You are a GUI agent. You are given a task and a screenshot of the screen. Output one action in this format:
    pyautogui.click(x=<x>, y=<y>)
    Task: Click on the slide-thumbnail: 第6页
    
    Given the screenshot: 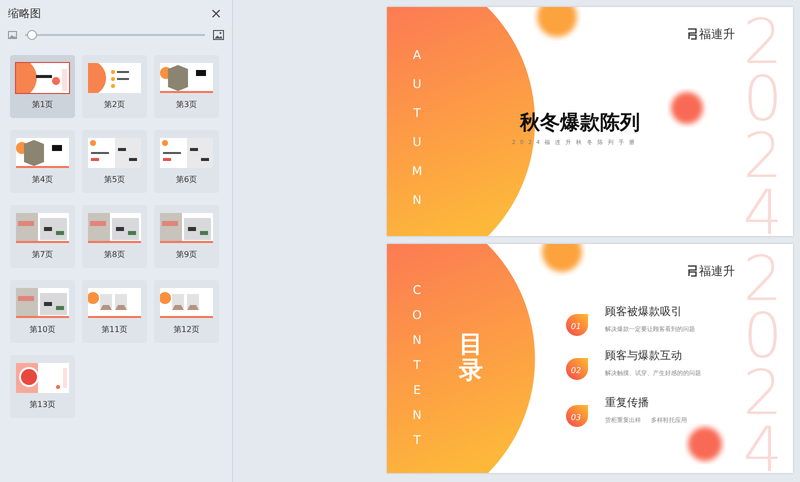 What is the action you would take?
    pyautogui.click(x=186, y=161)
    